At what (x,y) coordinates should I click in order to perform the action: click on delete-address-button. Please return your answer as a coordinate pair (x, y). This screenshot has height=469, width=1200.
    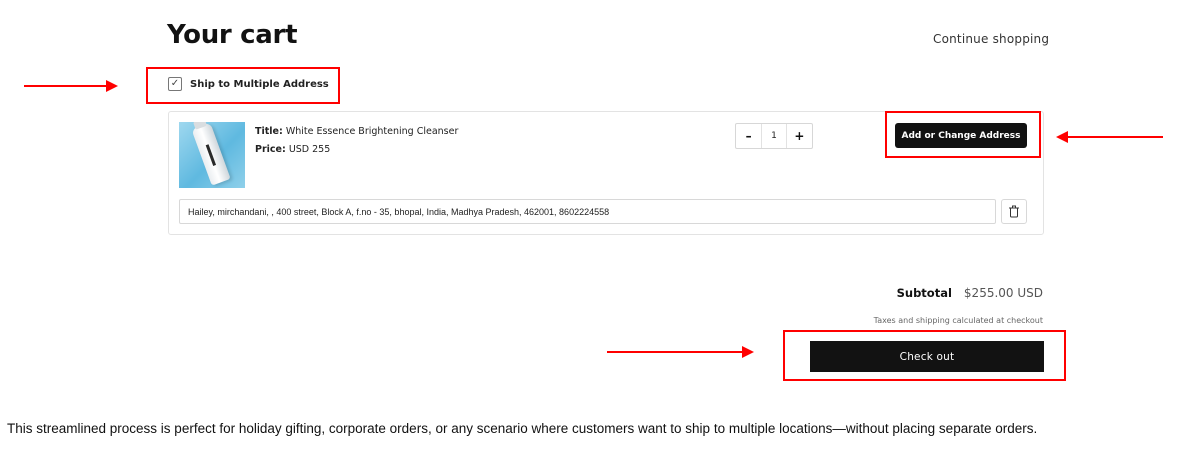
    Looking at the image, I should click on (1014, 211).